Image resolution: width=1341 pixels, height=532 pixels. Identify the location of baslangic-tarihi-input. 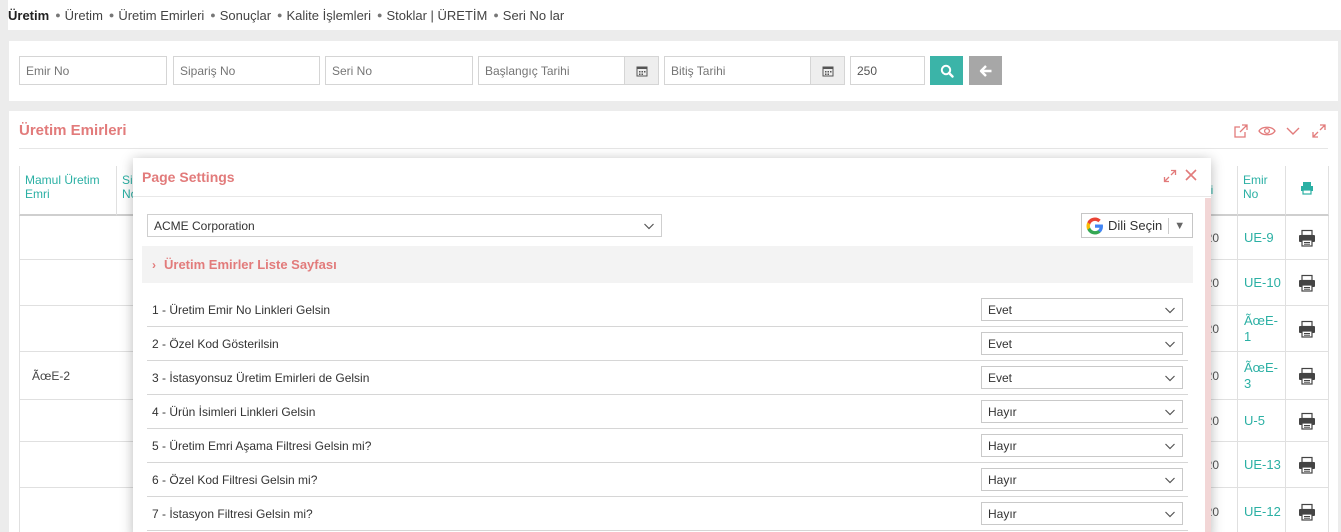
(551, 70).